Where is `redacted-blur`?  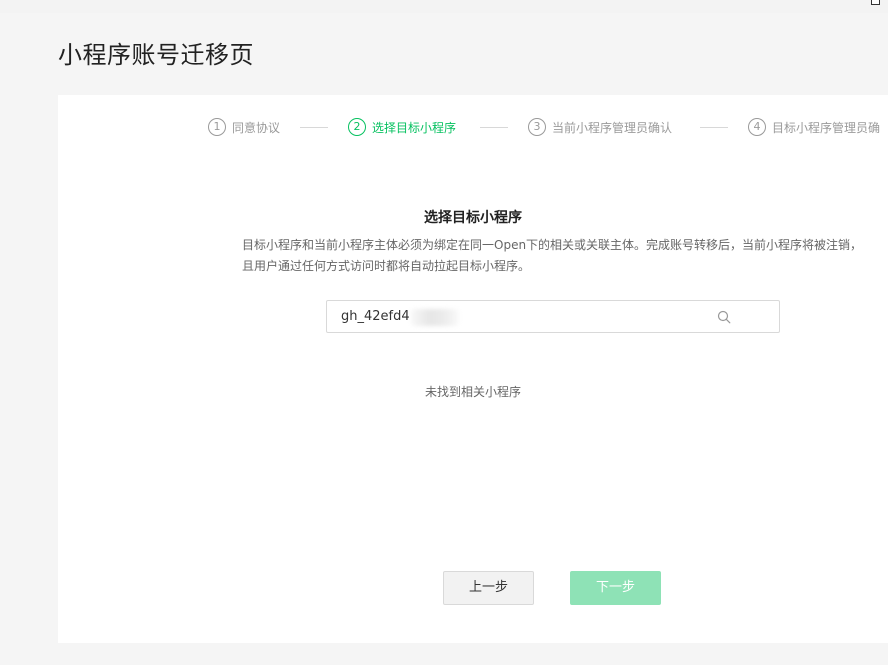
redacted-blur is located at coordinates (435, 317).